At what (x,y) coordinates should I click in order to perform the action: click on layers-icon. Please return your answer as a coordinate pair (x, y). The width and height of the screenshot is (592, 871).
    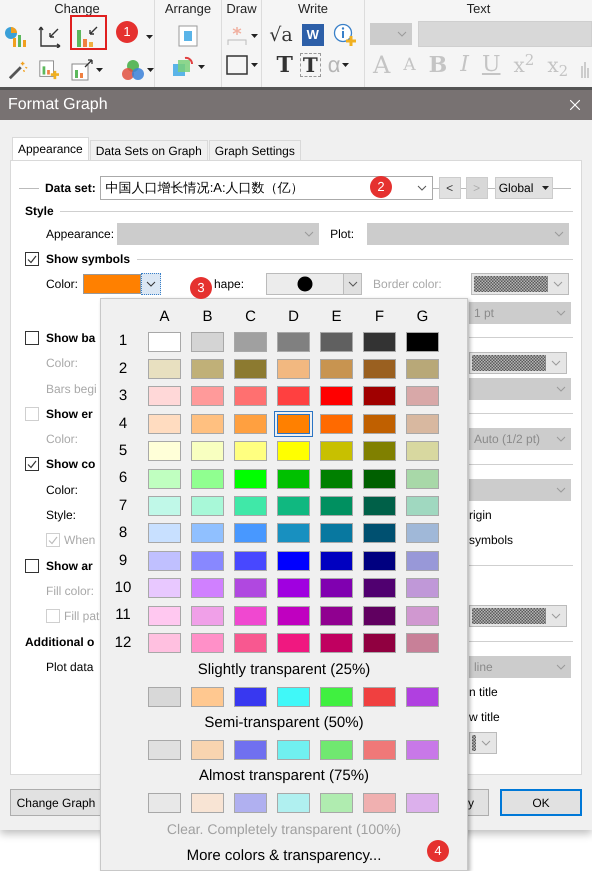
    Looking at the image, I should click on (183, 67).